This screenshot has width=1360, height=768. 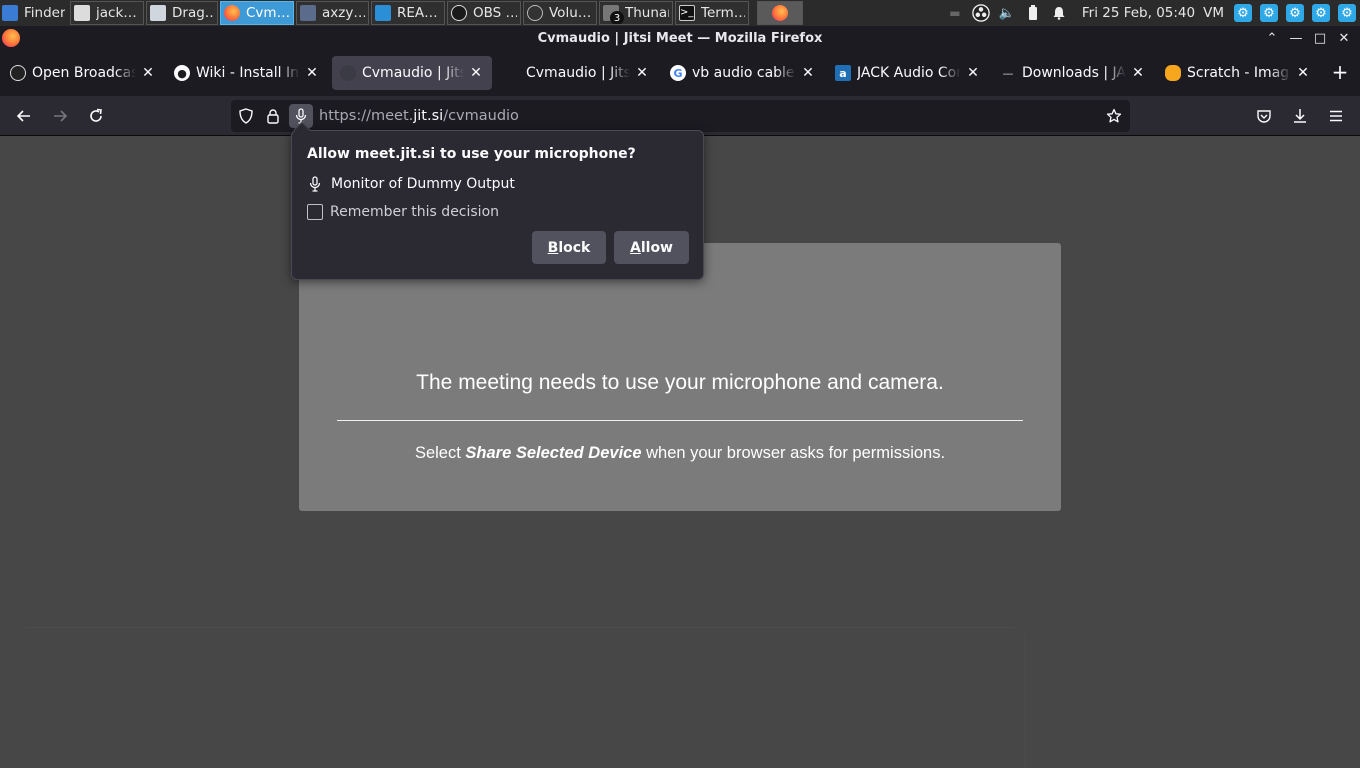 What do you see at coordinates (1296, 38) in the screenshot?
I see `minimize-button: —` at bounding box center [1296, 38].